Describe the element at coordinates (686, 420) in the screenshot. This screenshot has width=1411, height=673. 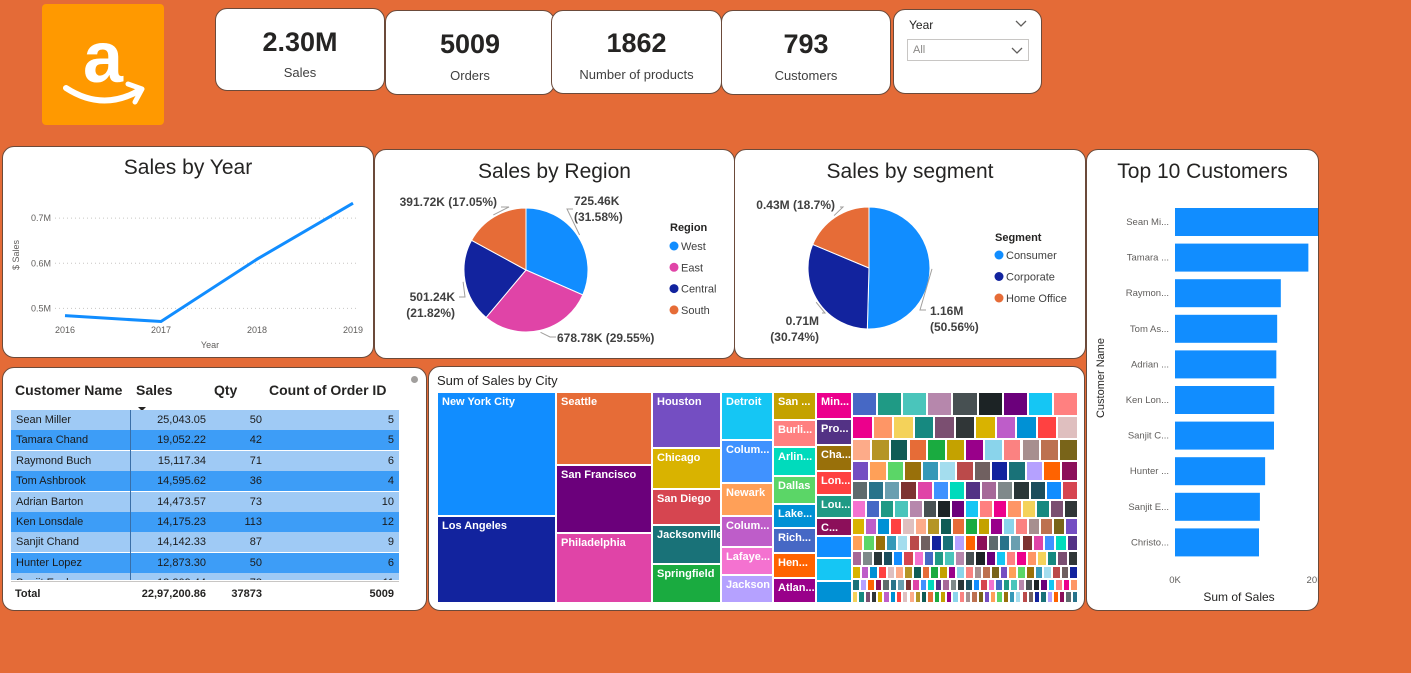
I see `treemap-tile: Houston` at that location.